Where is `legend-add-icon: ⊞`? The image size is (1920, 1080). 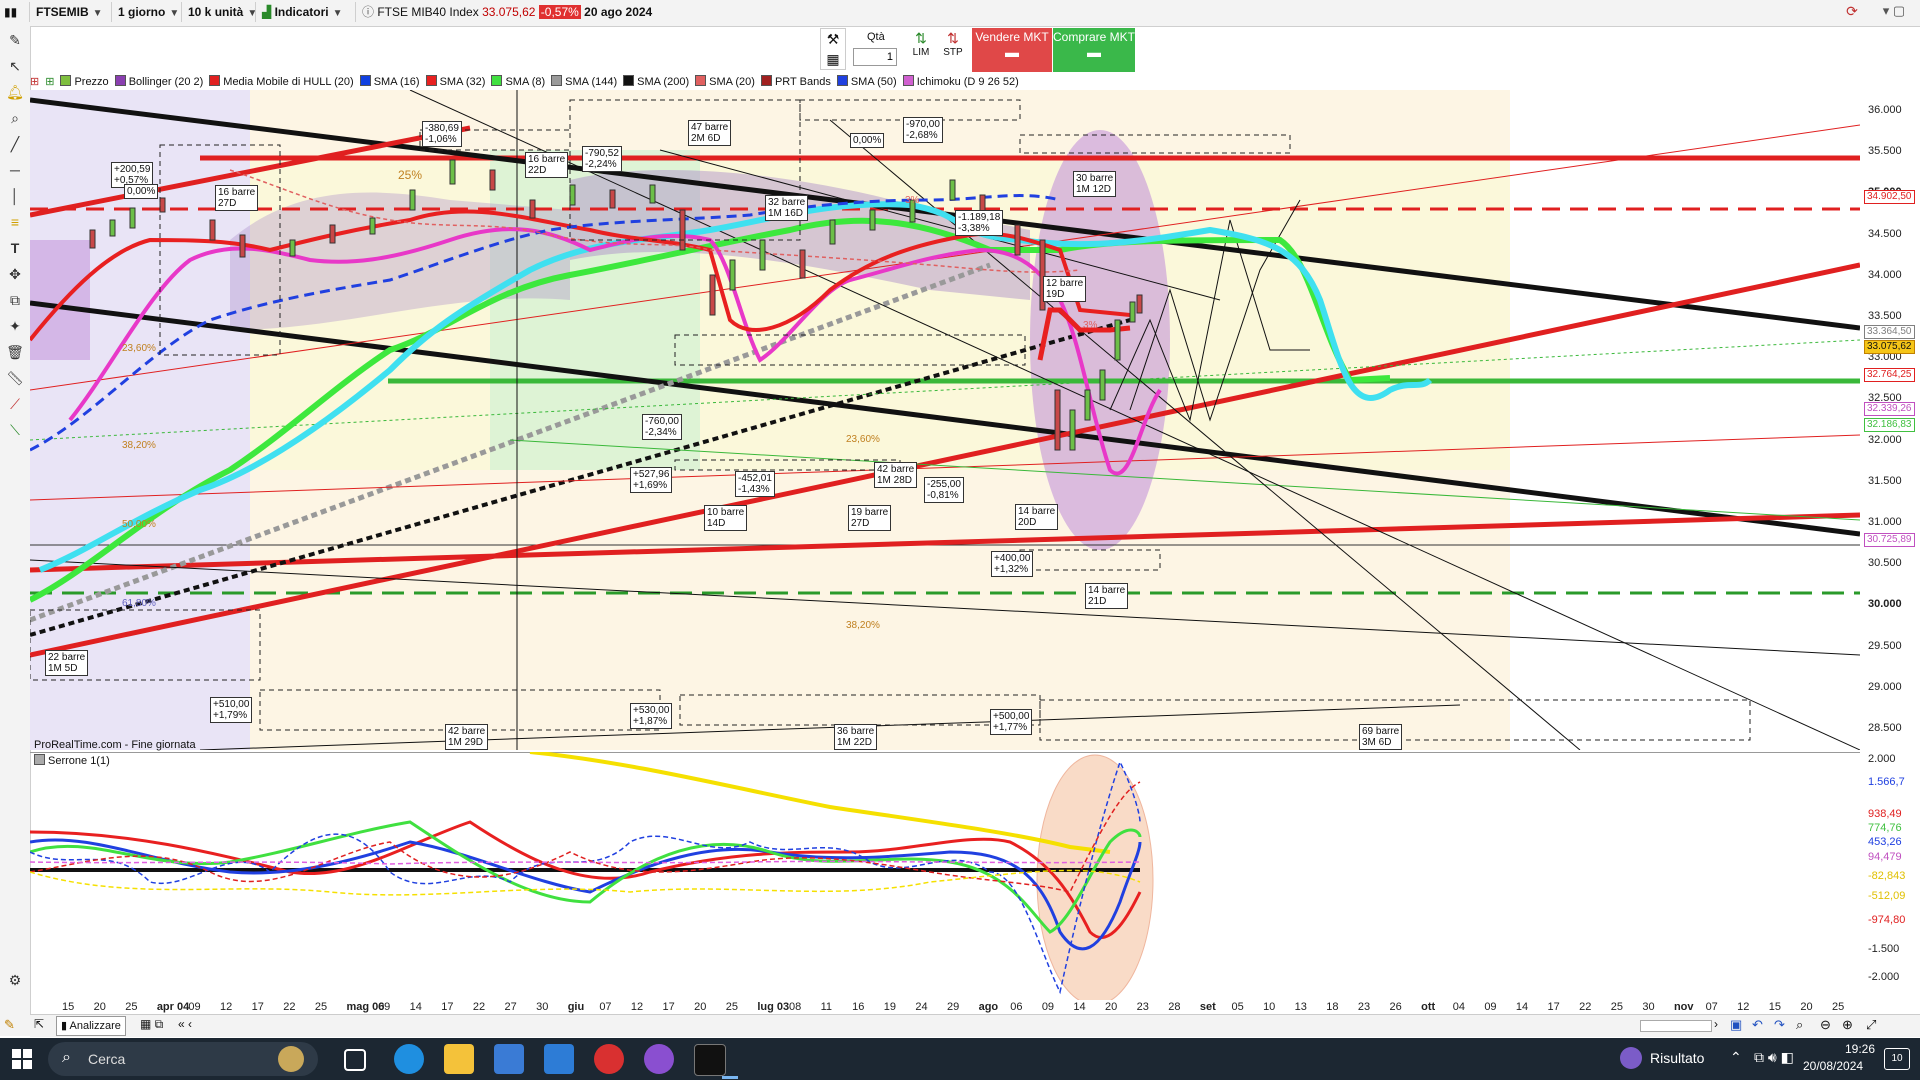 legend-add-icon: ⊞ is located at coordinates (34, 82).